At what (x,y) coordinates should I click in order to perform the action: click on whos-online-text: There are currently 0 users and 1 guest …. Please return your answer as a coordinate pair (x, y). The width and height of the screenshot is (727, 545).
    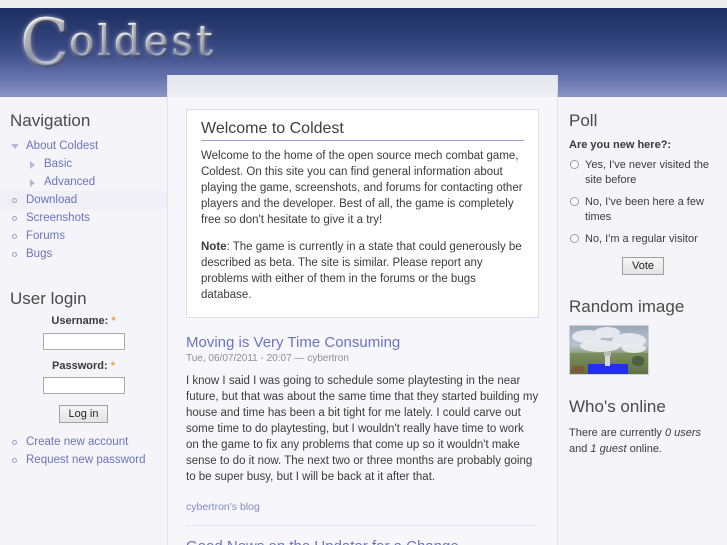
    Looking at the image, I should click on (643, 441).